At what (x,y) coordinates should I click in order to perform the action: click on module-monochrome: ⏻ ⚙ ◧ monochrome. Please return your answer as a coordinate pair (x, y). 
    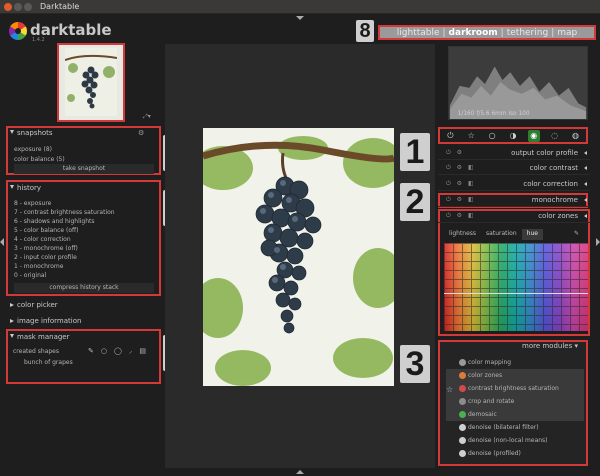
    Looking at the image, I should click on (514, 200).